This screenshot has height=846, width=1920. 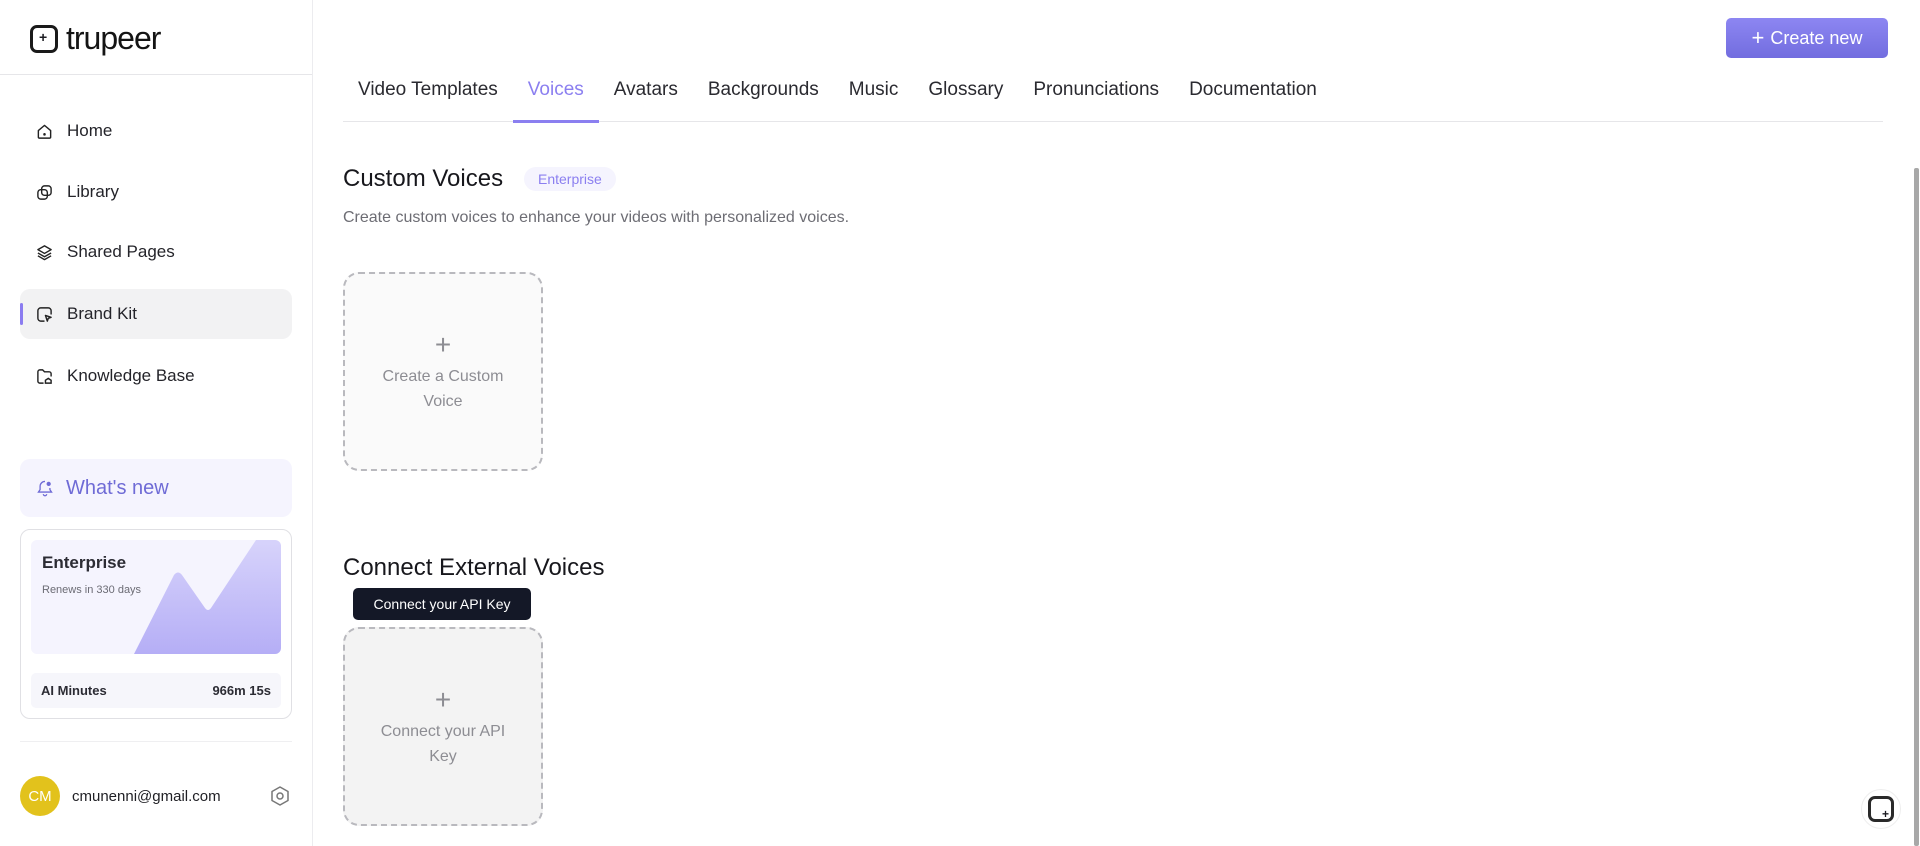 What do you see at coordinates (443, 731) in the screenshot?
I see `card-label: Connect your API` at bounding box center [443, 731].